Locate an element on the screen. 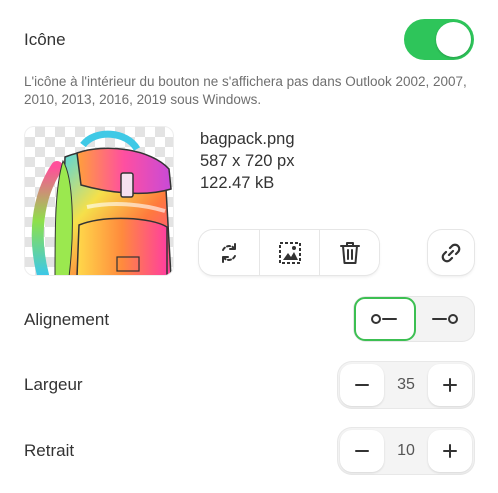 The width and height of the screenshot is (498, 493). icon-left-align-icon is located at coordinates (384, 319).